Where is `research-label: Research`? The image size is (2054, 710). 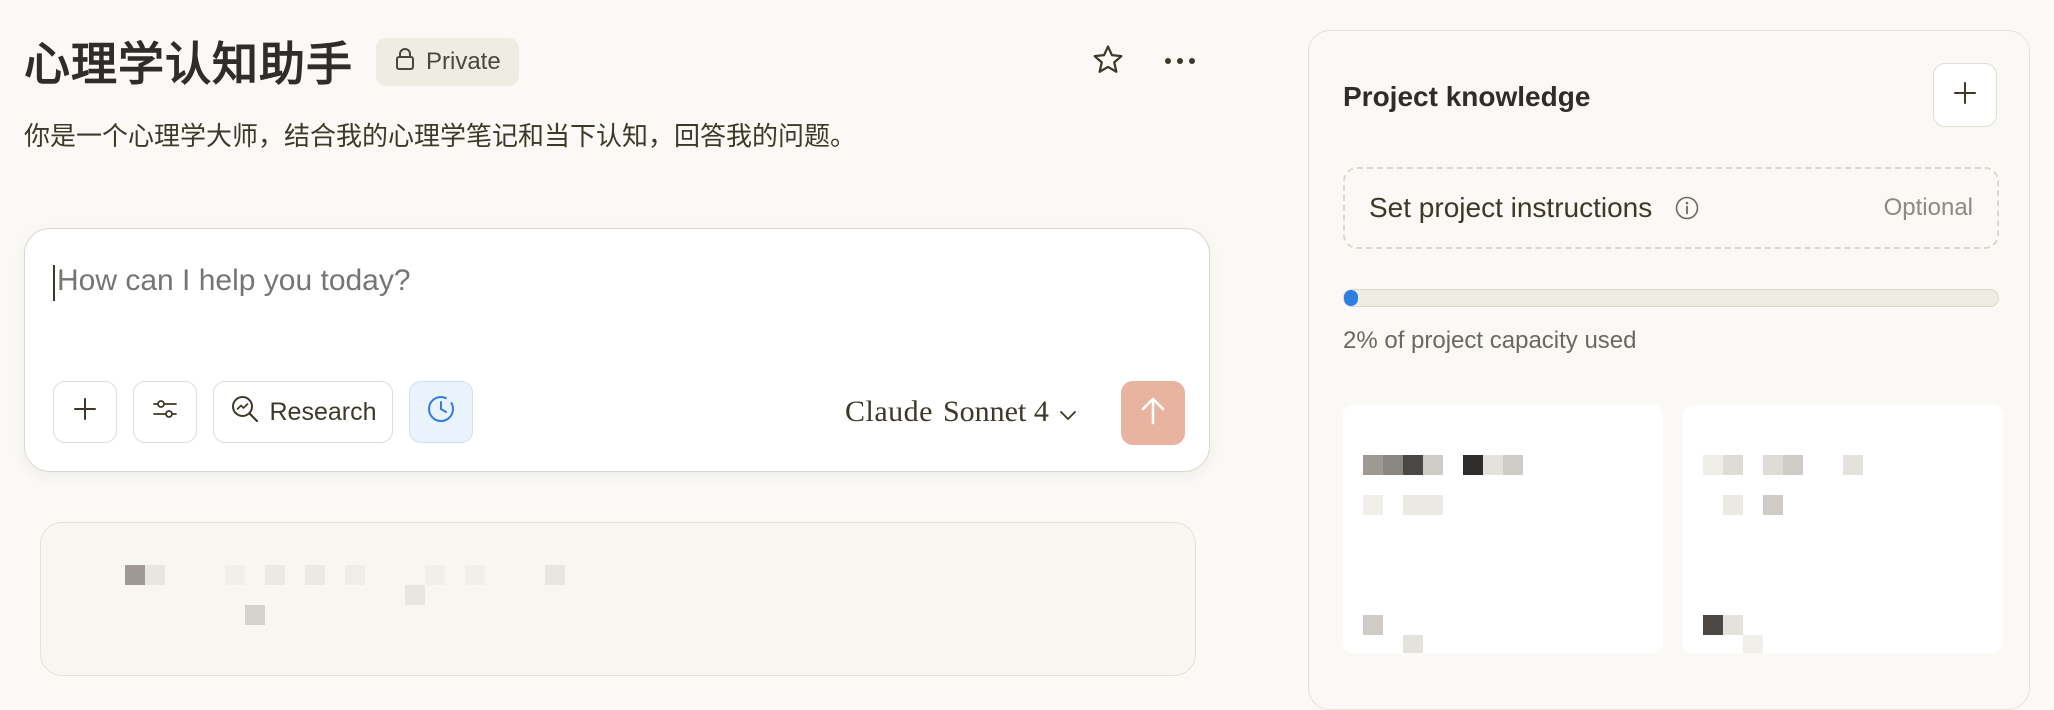 research-label: Research is located at coordinates (323, 411).